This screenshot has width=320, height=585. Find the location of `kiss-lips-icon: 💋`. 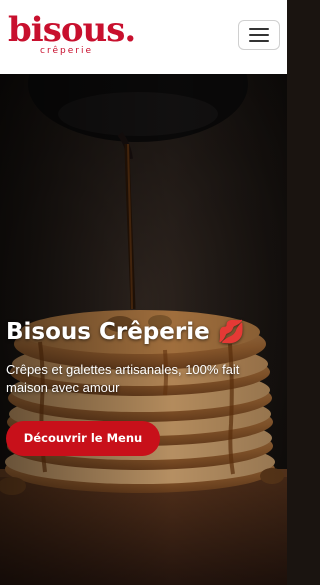

kiss-lips-icon: 💋 is located at coordinates (231, 332).